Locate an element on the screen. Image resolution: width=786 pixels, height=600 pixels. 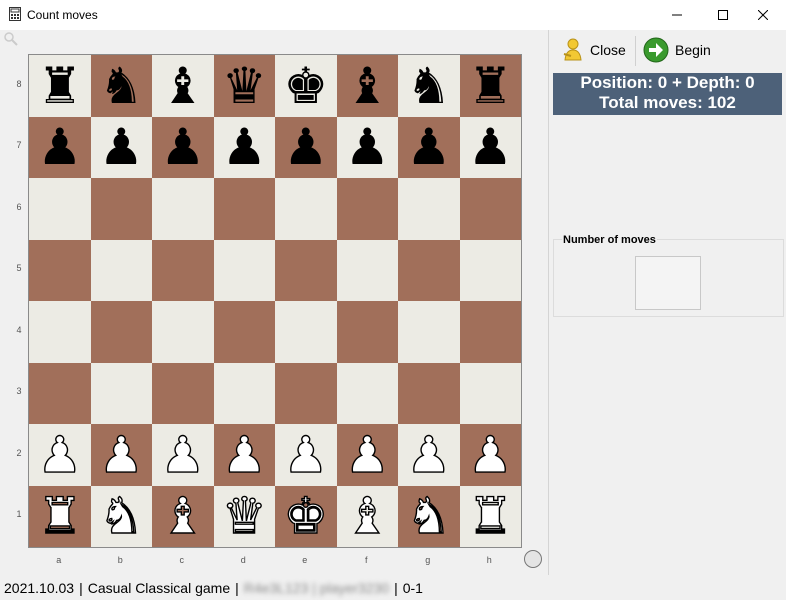
square-b7: ♟ is located at coordinates (121, 147).